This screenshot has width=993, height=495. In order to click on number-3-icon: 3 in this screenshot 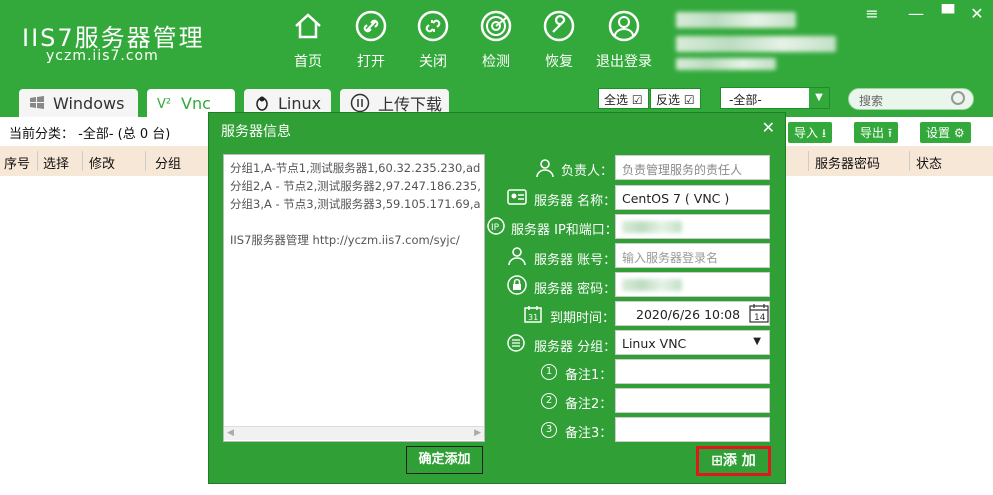, I will do `click(549, 430)`.